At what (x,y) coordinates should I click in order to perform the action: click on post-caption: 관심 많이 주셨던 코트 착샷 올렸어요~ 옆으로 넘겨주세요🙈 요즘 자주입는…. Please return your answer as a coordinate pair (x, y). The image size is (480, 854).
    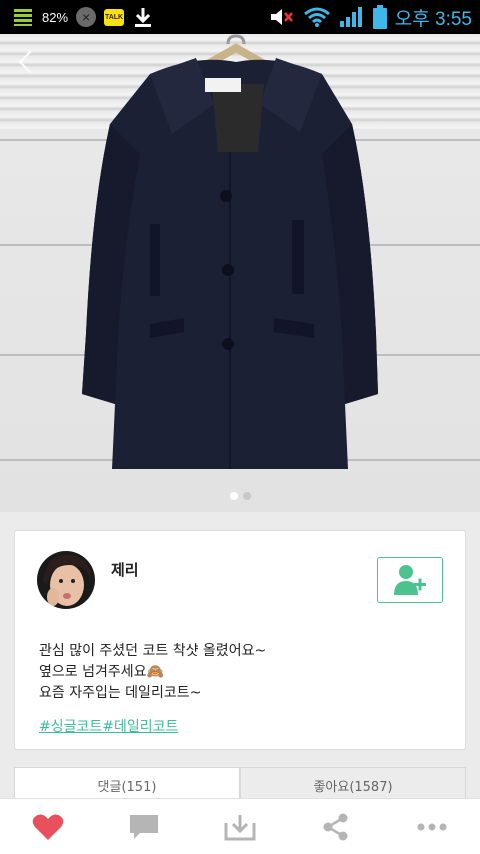
    Looking at the image, I should click on (152, 672).